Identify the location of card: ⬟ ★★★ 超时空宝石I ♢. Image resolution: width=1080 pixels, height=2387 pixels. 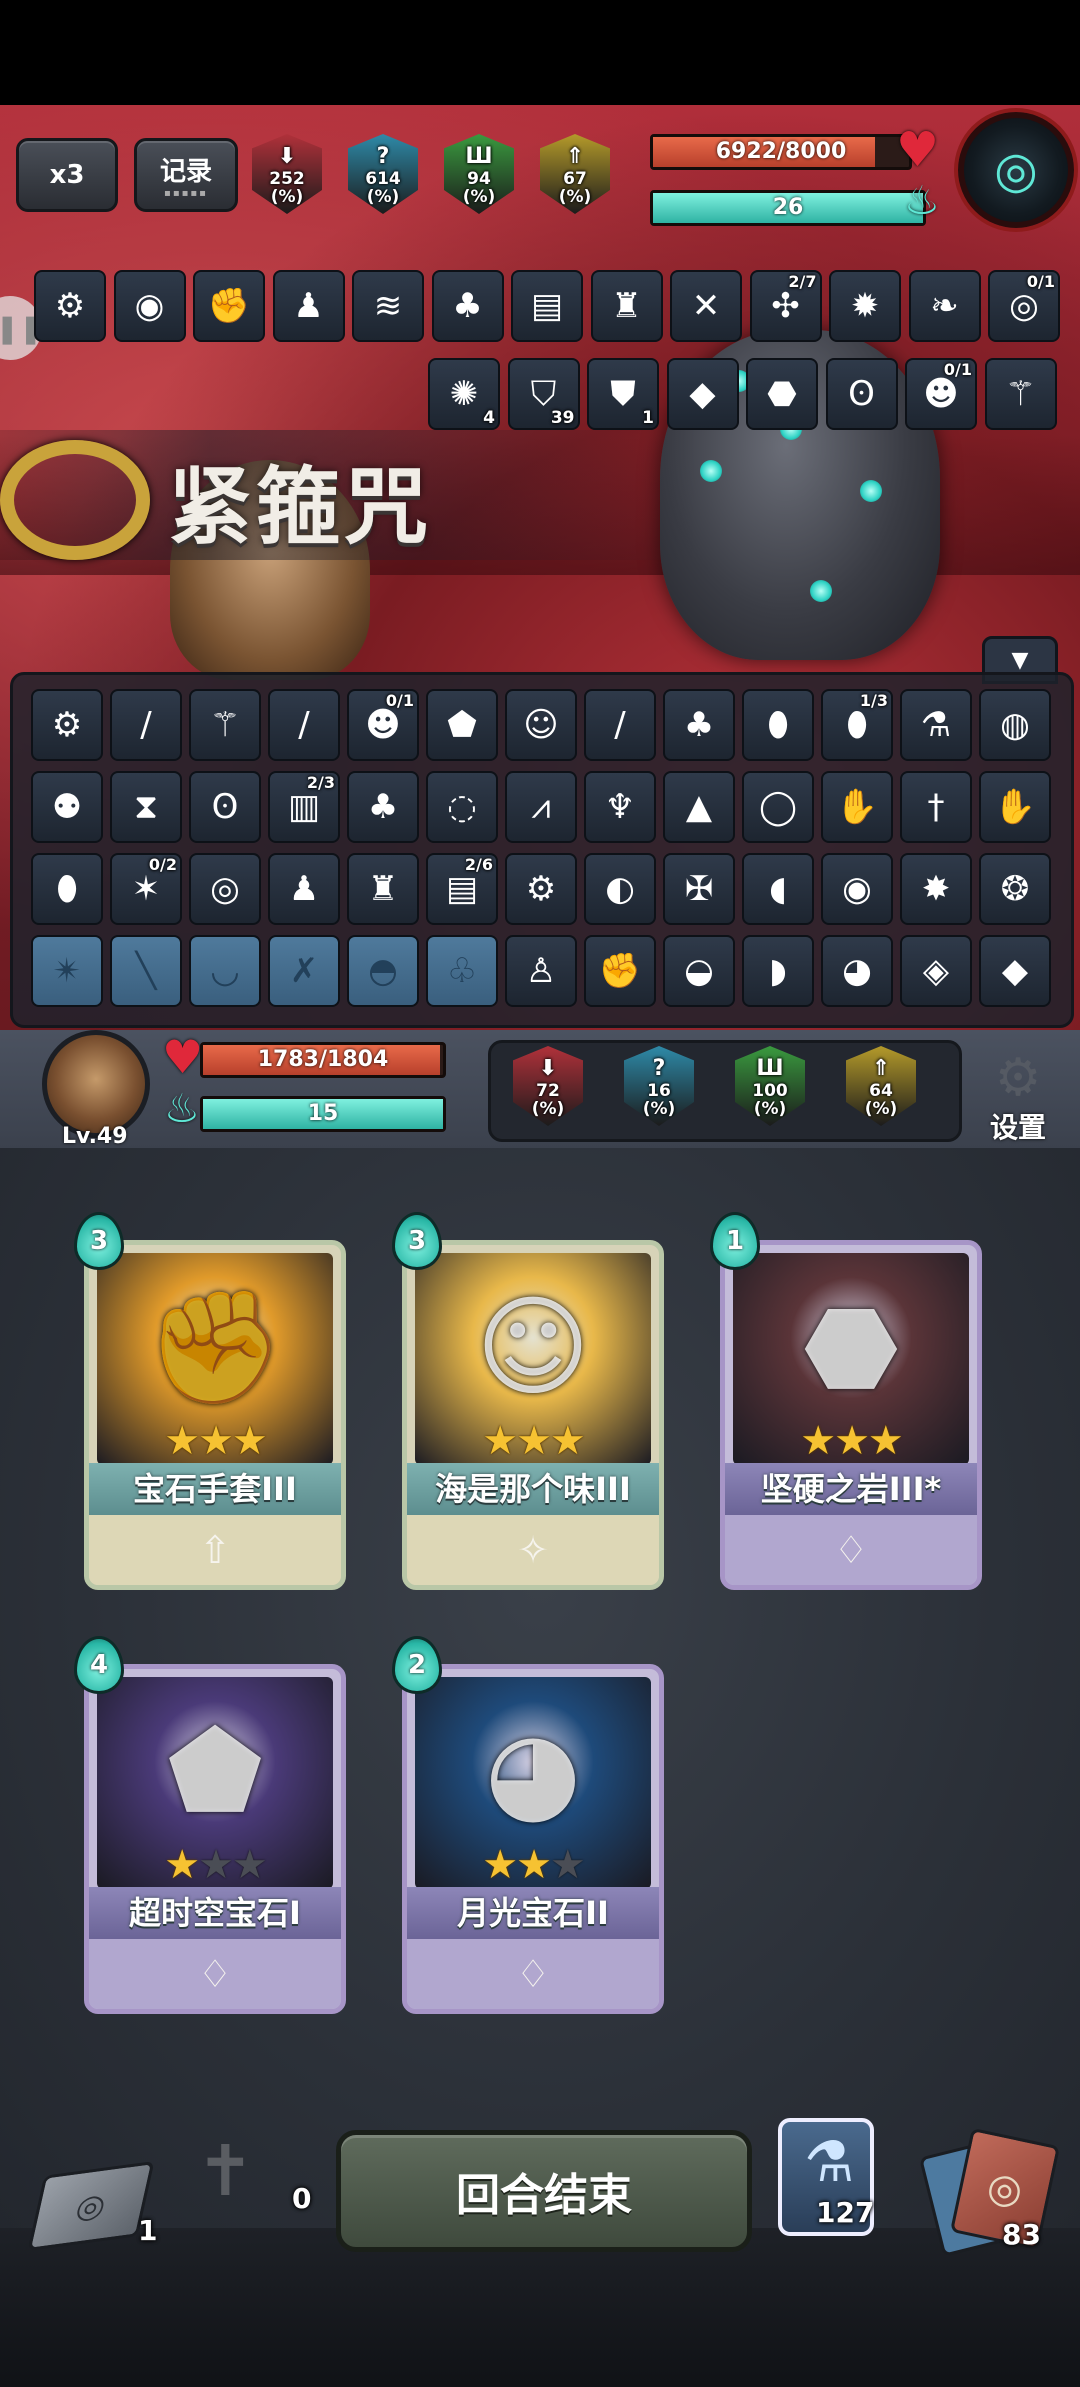
(215, 1839).